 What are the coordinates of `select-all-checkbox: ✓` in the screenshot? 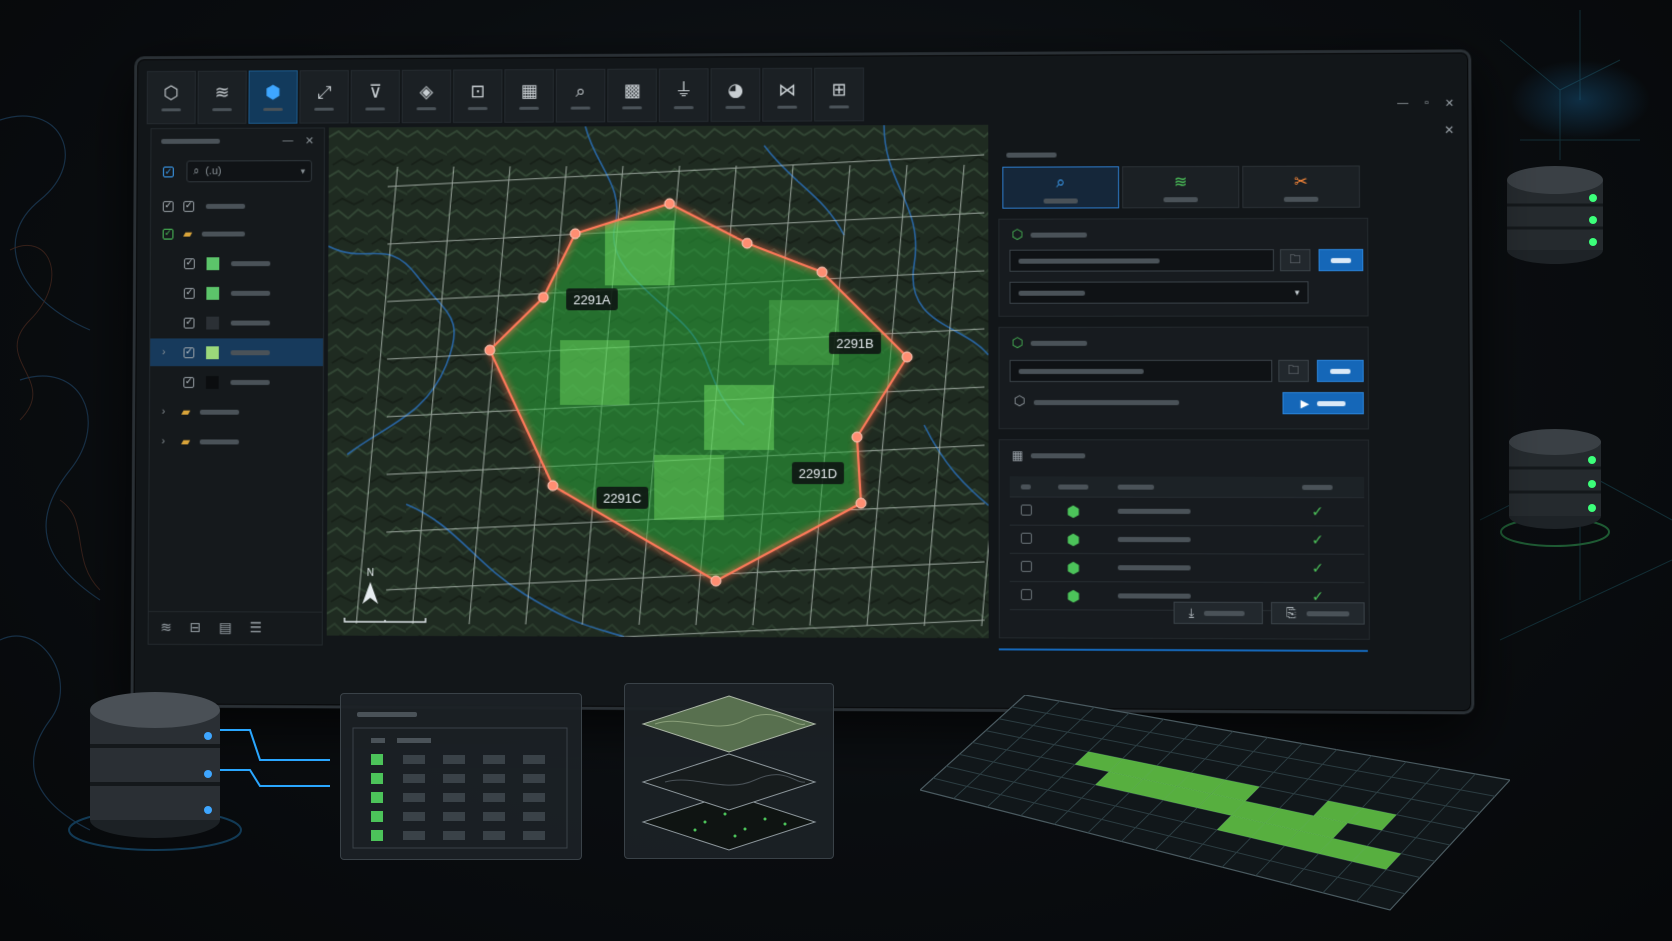 It's located at (168, 172).